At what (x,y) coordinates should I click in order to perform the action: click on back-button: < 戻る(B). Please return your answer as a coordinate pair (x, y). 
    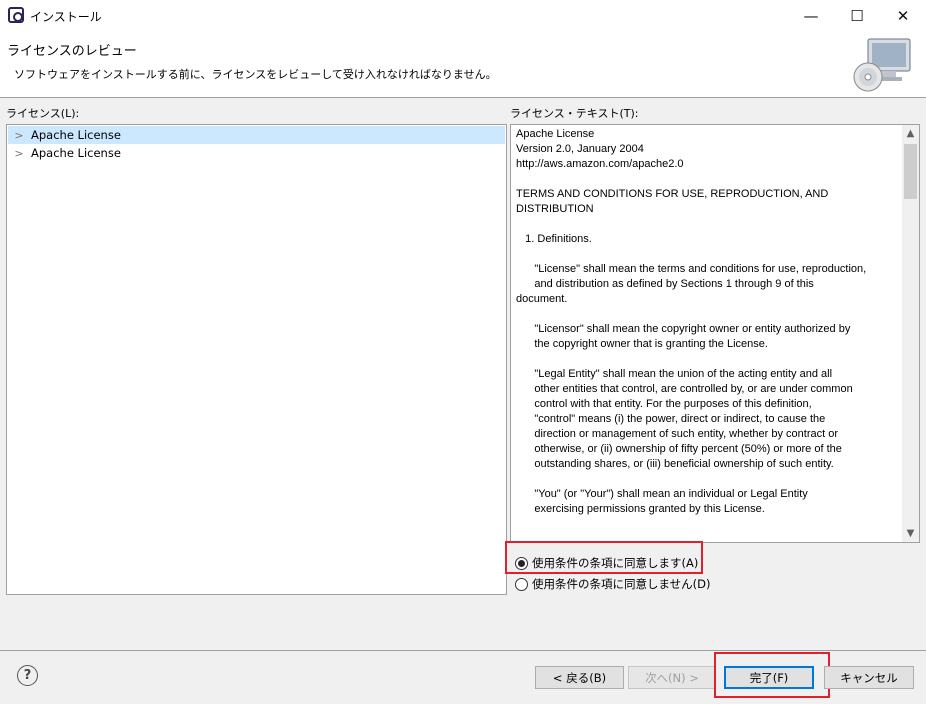
    Looking at the image, I should click on (579, 677).